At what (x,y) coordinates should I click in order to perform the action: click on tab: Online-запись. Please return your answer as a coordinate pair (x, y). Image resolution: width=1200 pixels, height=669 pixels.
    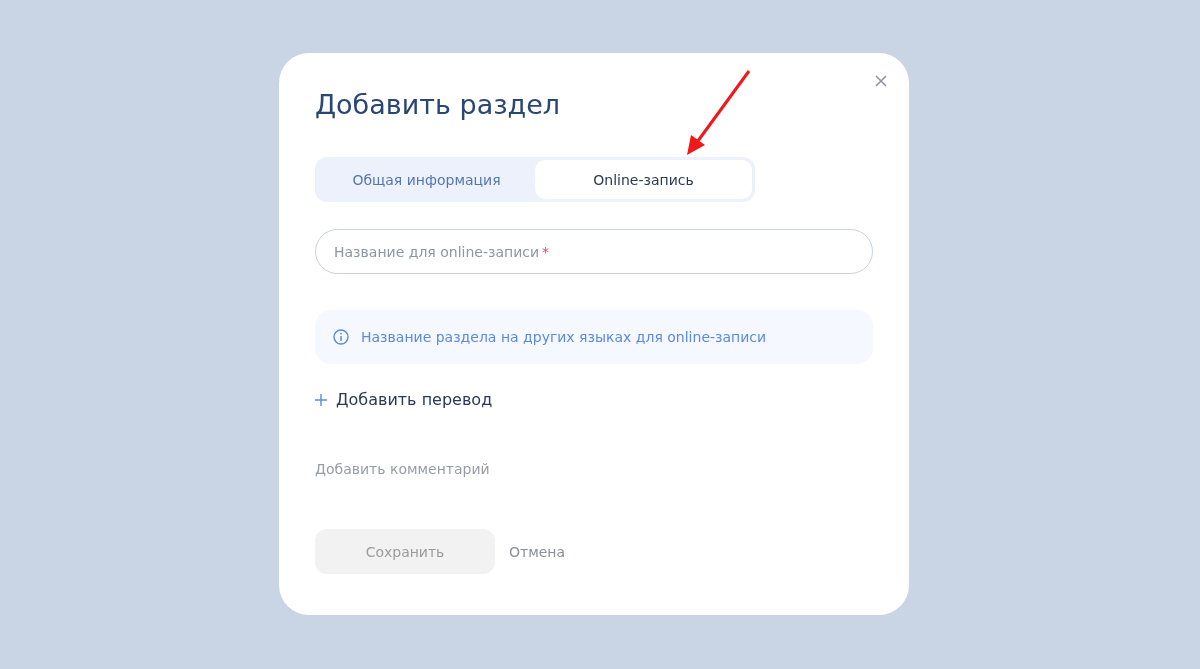
    Looking at the image, I should click on (643, 179).